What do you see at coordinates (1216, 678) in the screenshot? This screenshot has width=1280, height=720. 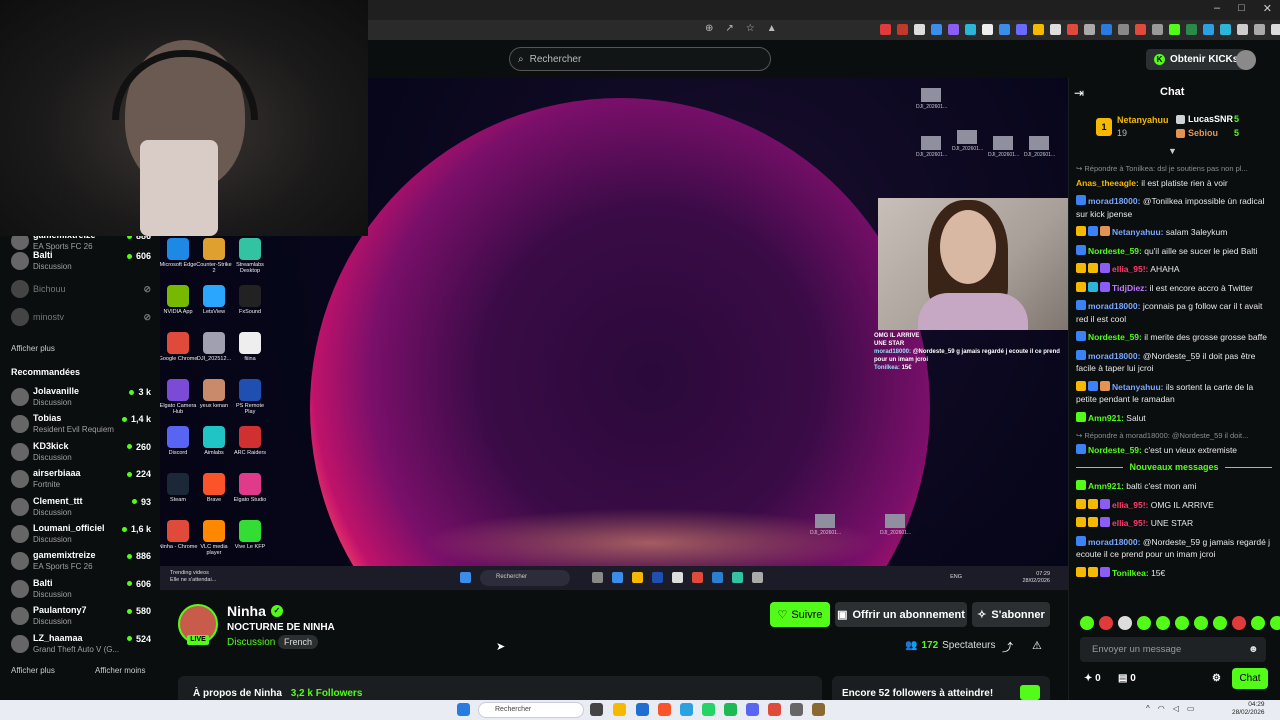 I see `gear-icon: ⚙` at bounding box center [1216, 678].